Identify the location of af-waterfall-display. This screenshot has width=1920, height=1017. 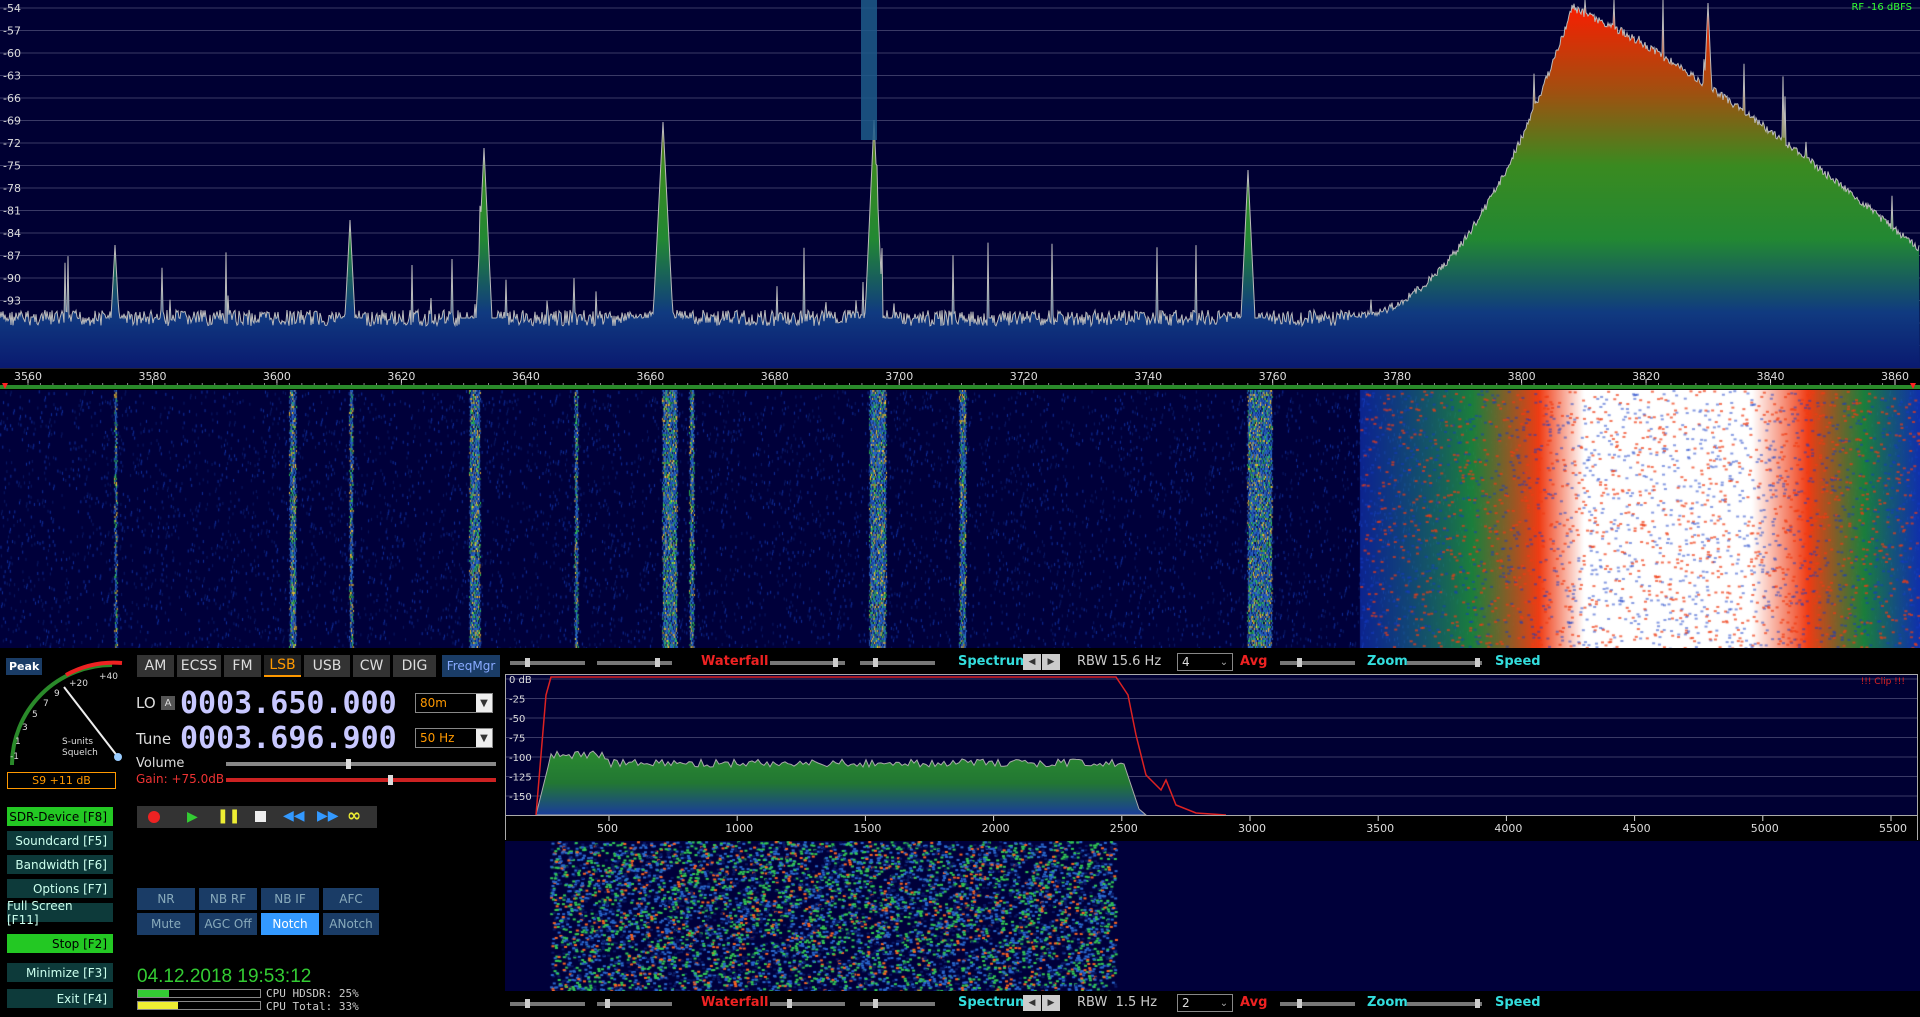
(1212, 916).